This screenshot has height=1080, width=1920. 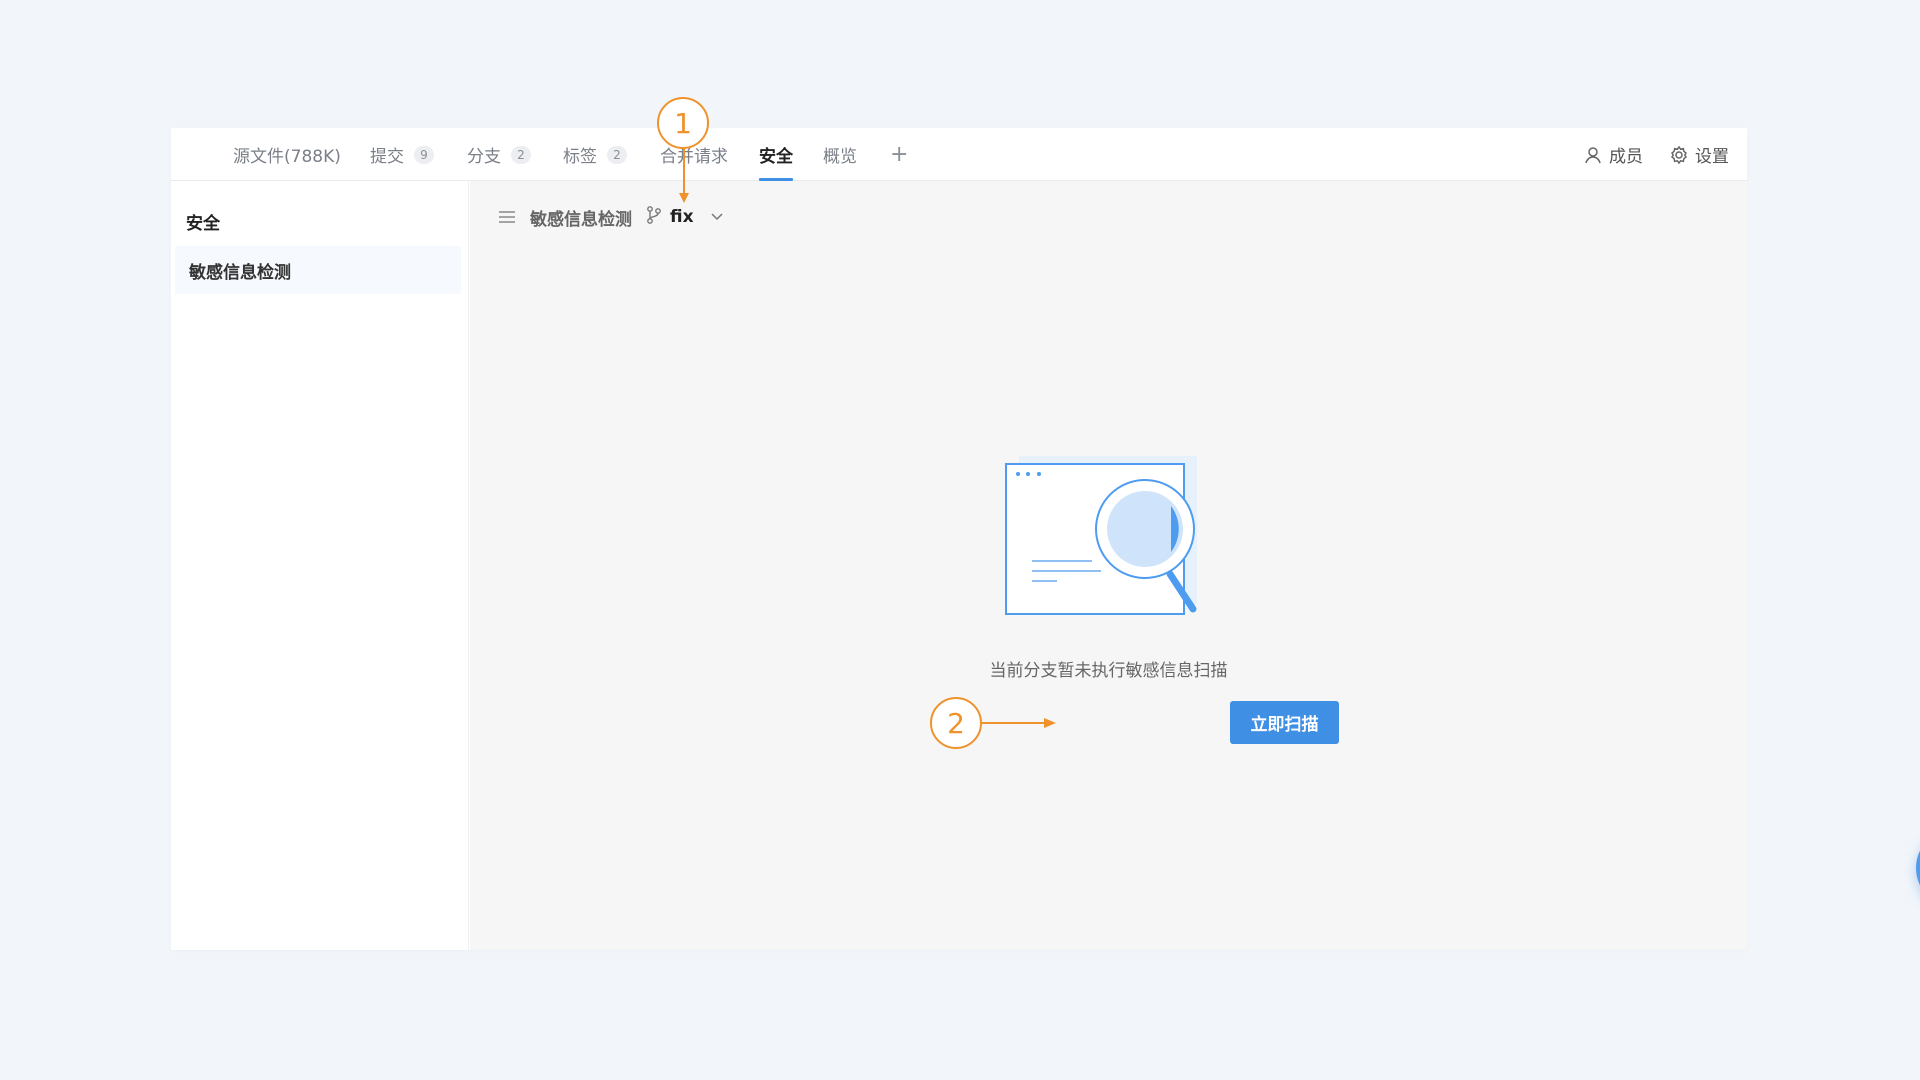 I want to click on empty-state-message: 当前分支暂未执行敏感信息扫描, so click(x=1108, y=671).